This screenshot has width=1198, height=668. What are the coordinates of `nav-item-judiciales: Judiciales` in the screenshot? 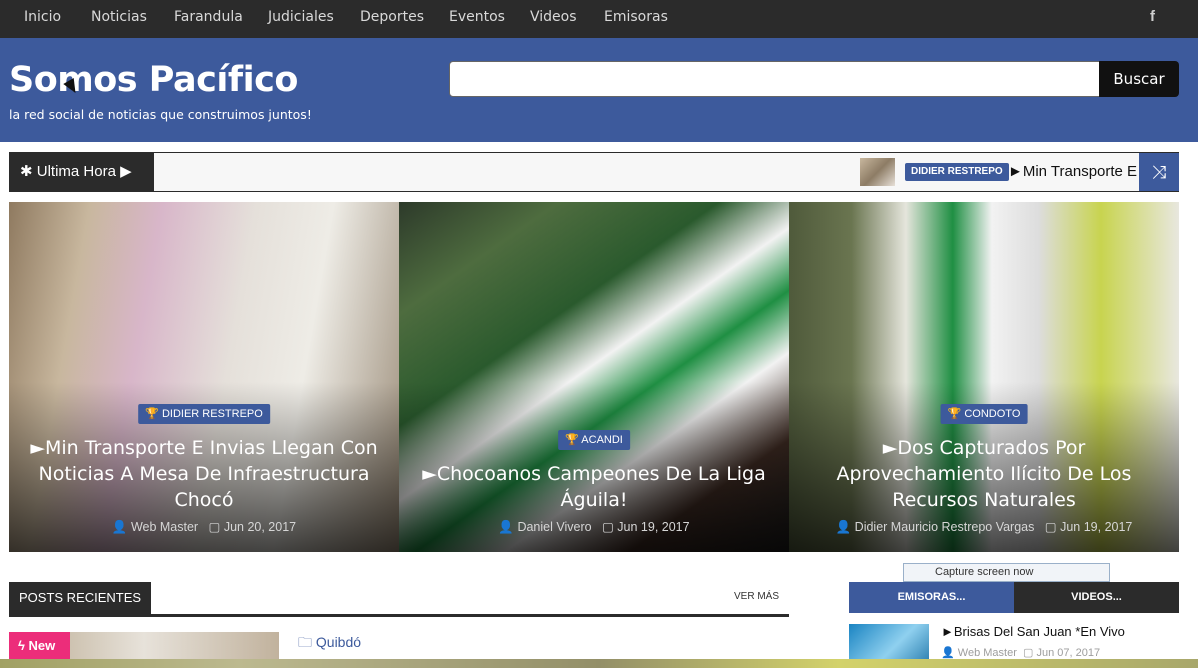 It's located at (301, 17).